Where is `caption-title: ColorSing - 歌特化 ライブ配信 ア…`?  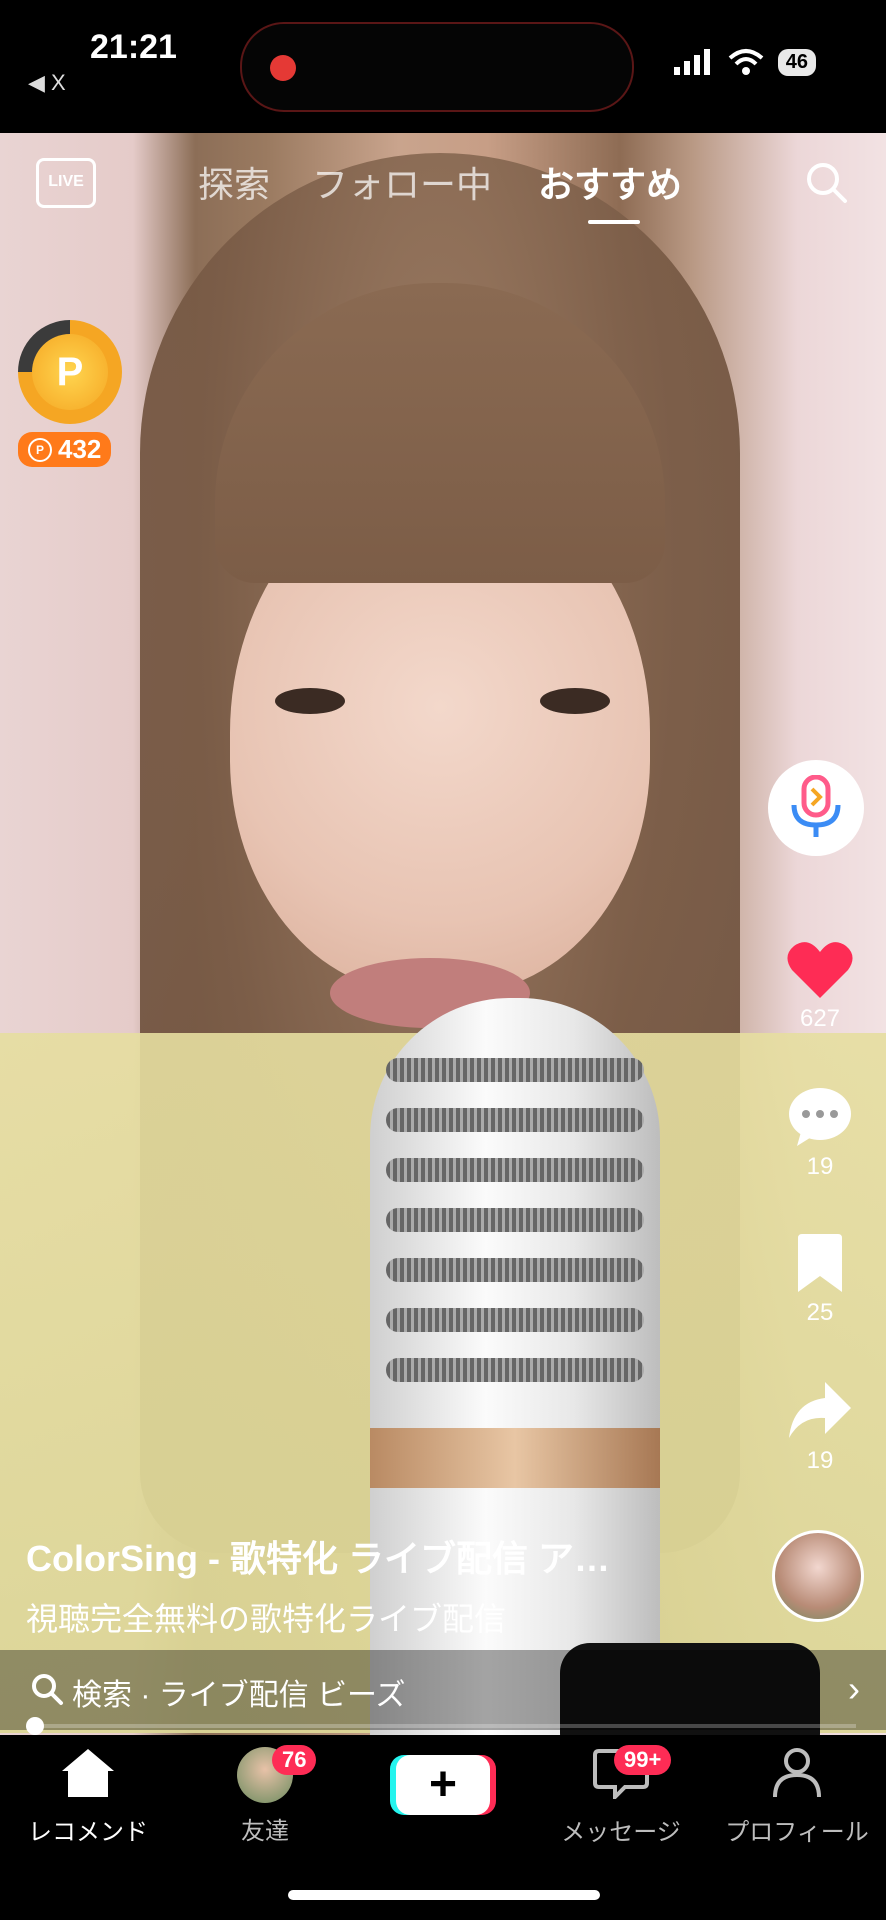 caption-title: ColorSing - 歌特化 ライブ配信 ア… is located at coordinates (356, 1556).